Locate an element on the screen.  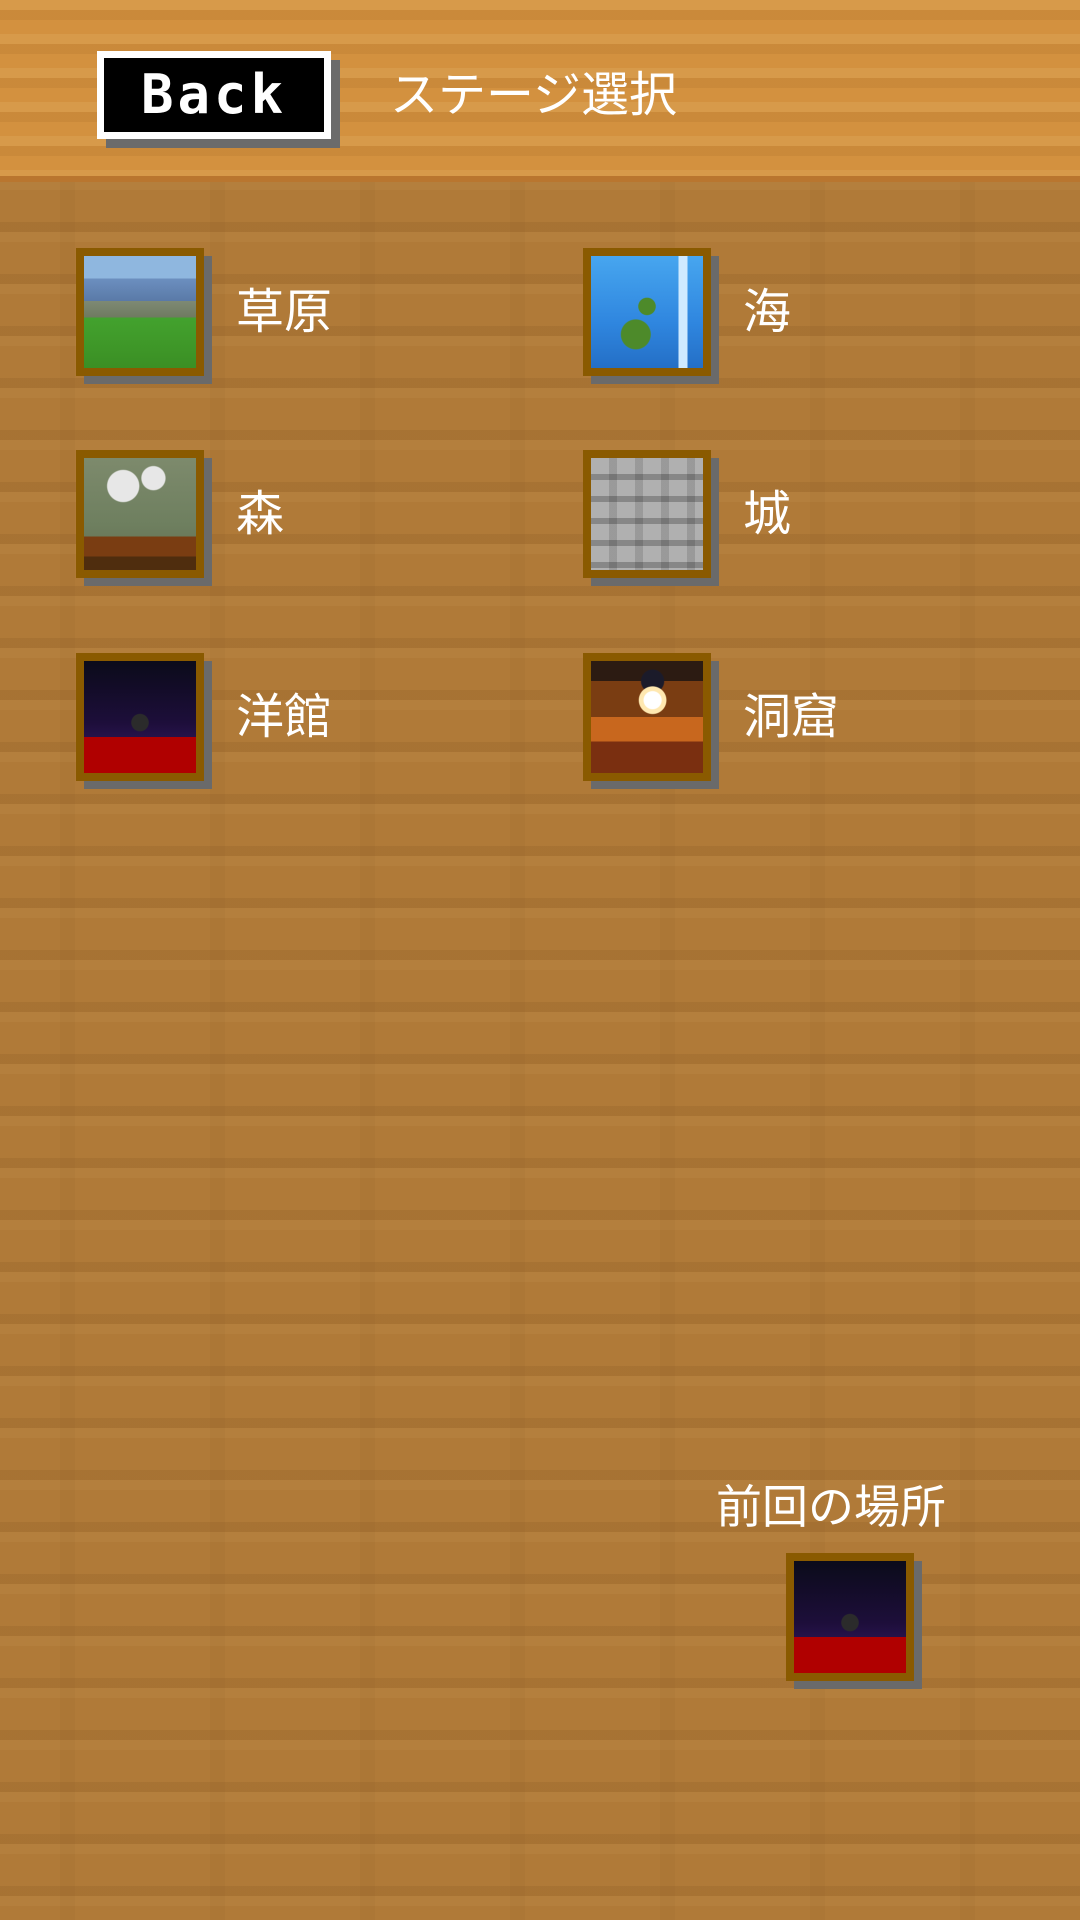
stage-label: 森 is located at coordinates (260, 514).